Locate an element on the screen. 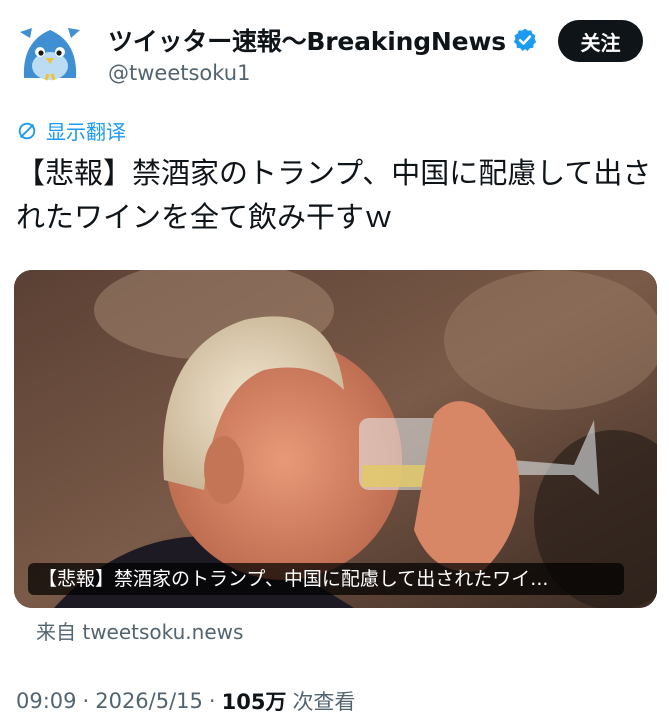 Image resolution: width=669 pixels, height=725 pixels. display-name: ツイッター速報〜BreakingNews is located at coordinates (307, 40).